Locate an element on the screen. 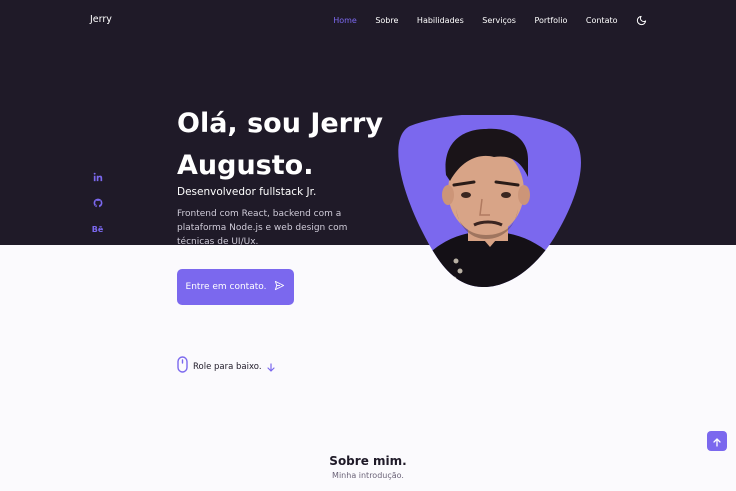  scroll-up-button is located at coordinates (717, 441).